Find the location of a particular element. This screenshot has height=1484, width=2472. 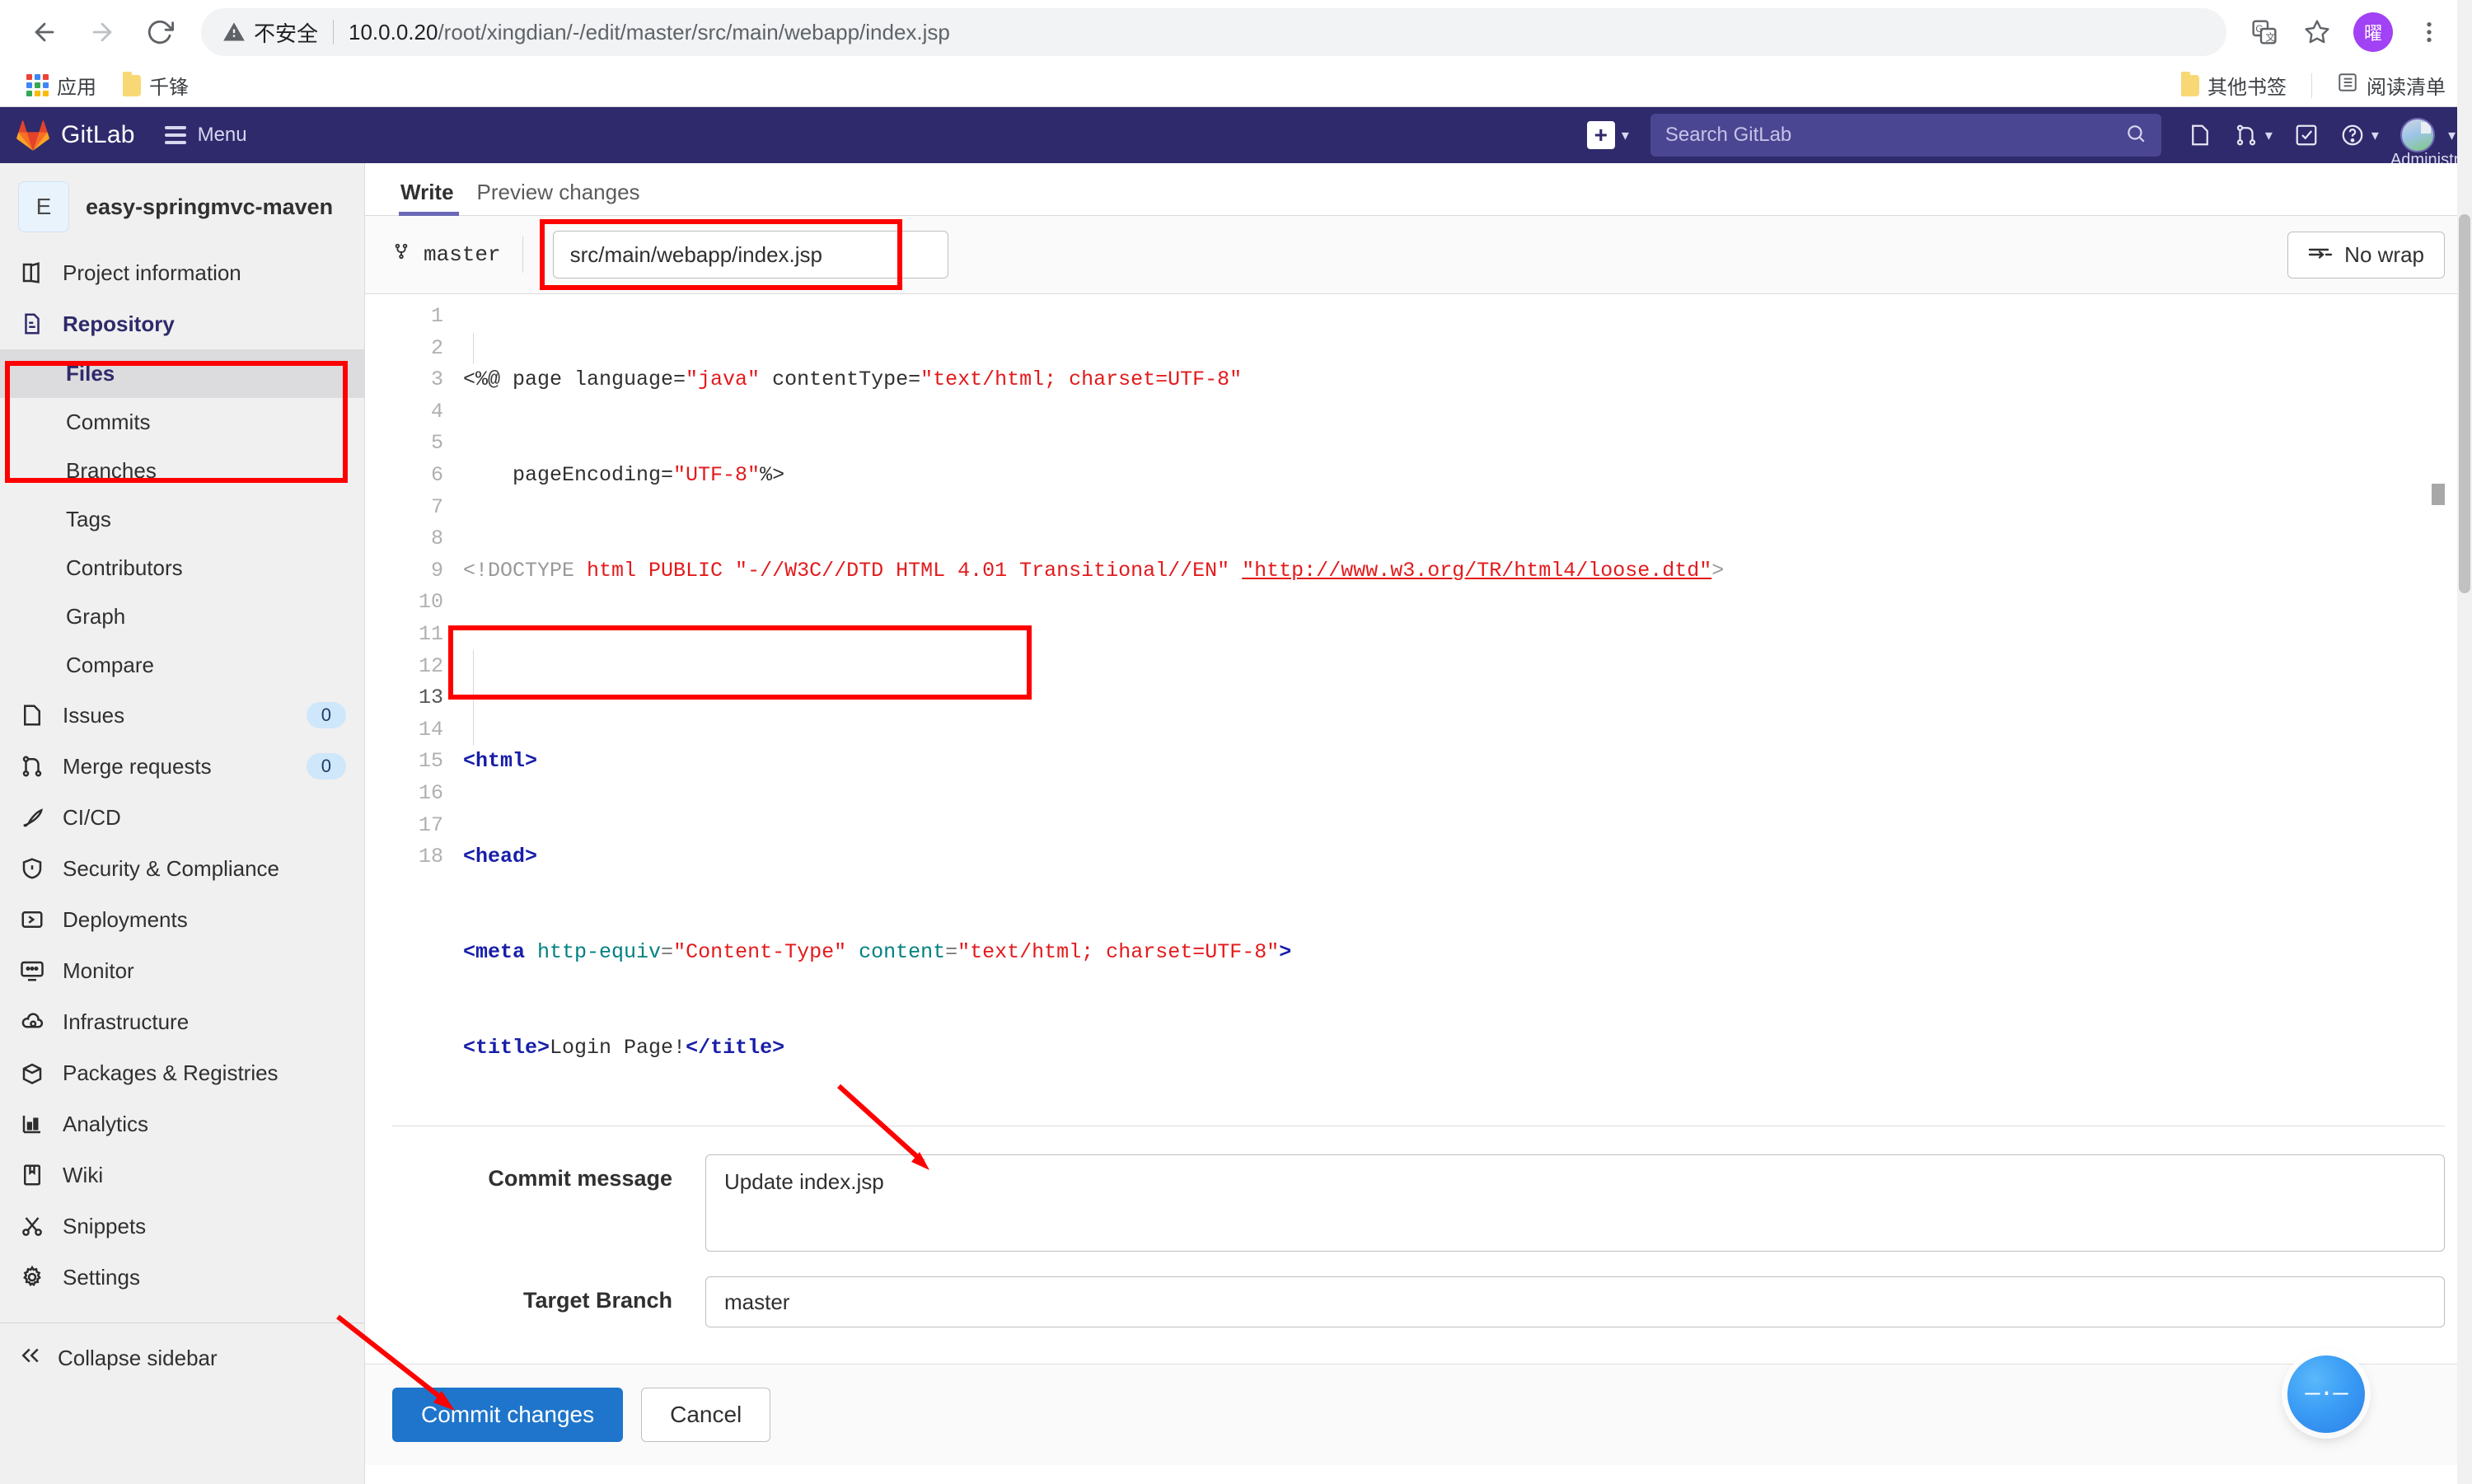

book-icon is located at coordinates (32, 1175).